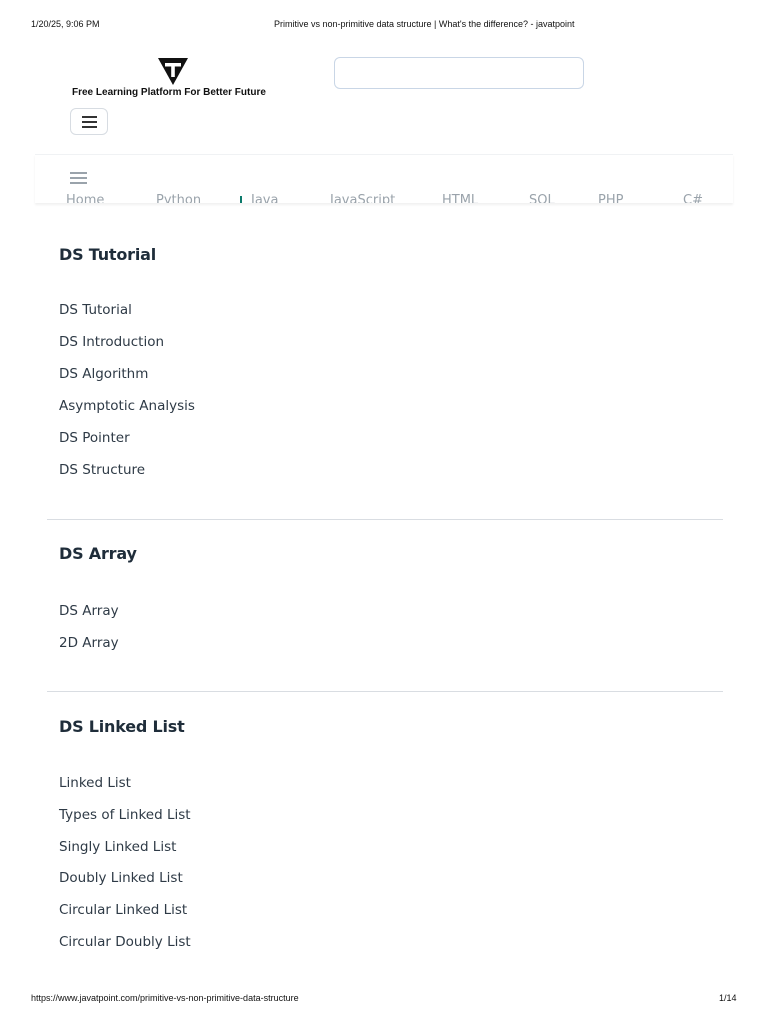 This screenshot has width=768, height=1024. Describe the element at coordinates (103, 374) in the screenshot. I see `menu-link: DS Algorithm` at that location.